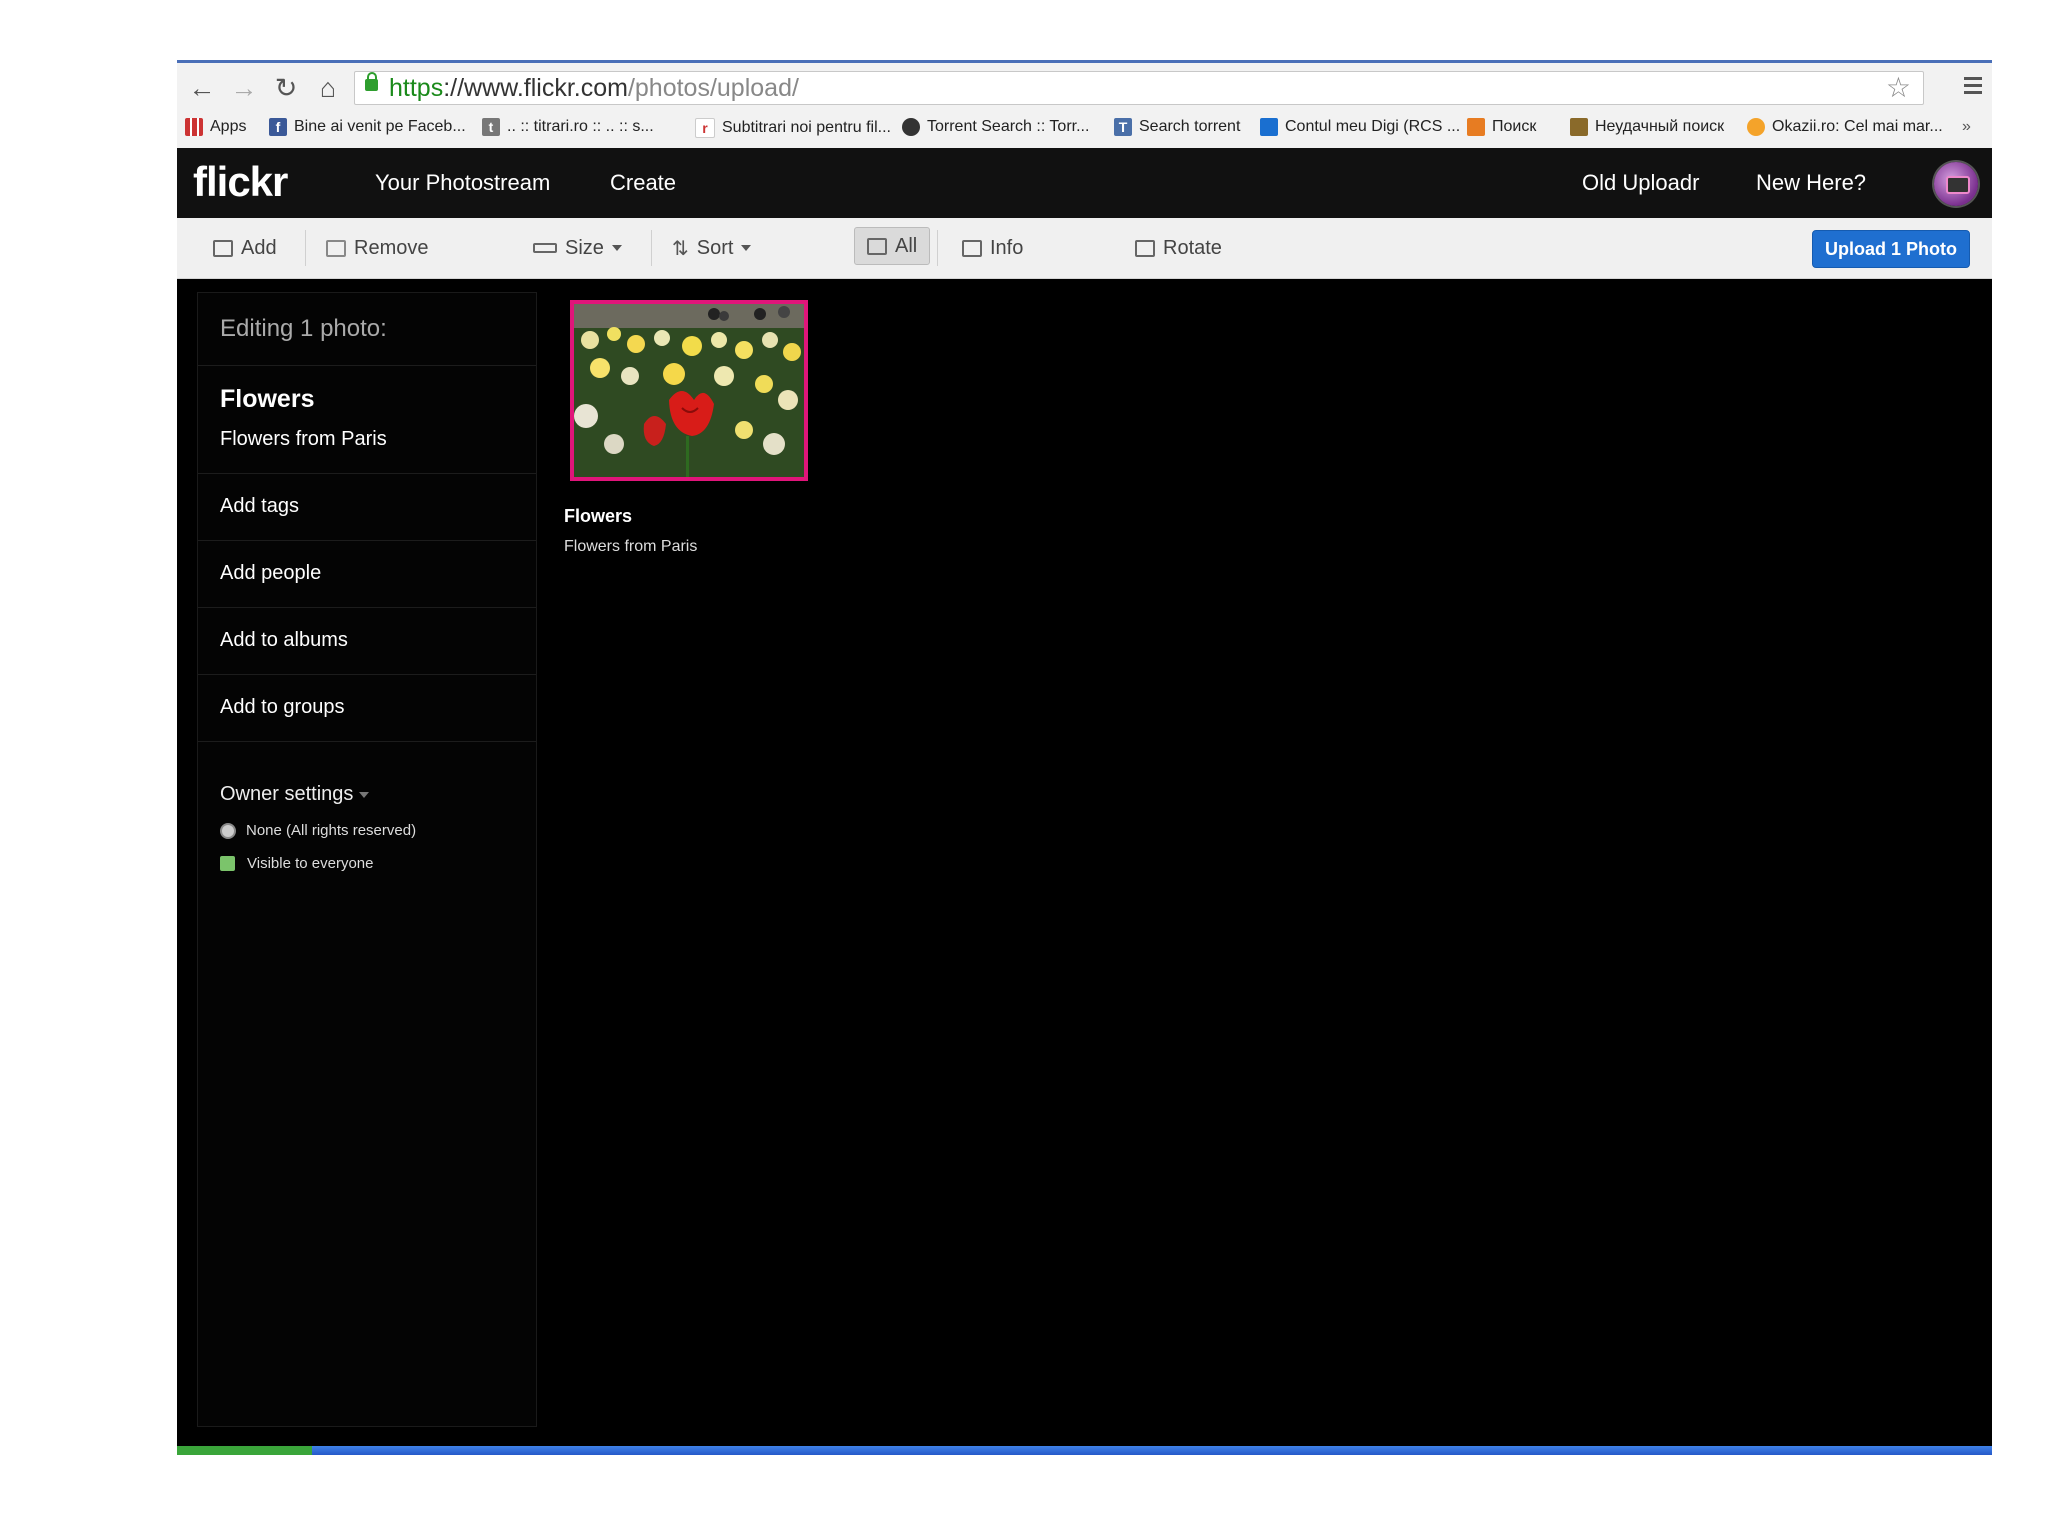 This screenshot has width=2048, height=1536. What do you see at coordinates (371, 81) in the screenshot?
I see `lock-icon` at bounding box center [371, 81].